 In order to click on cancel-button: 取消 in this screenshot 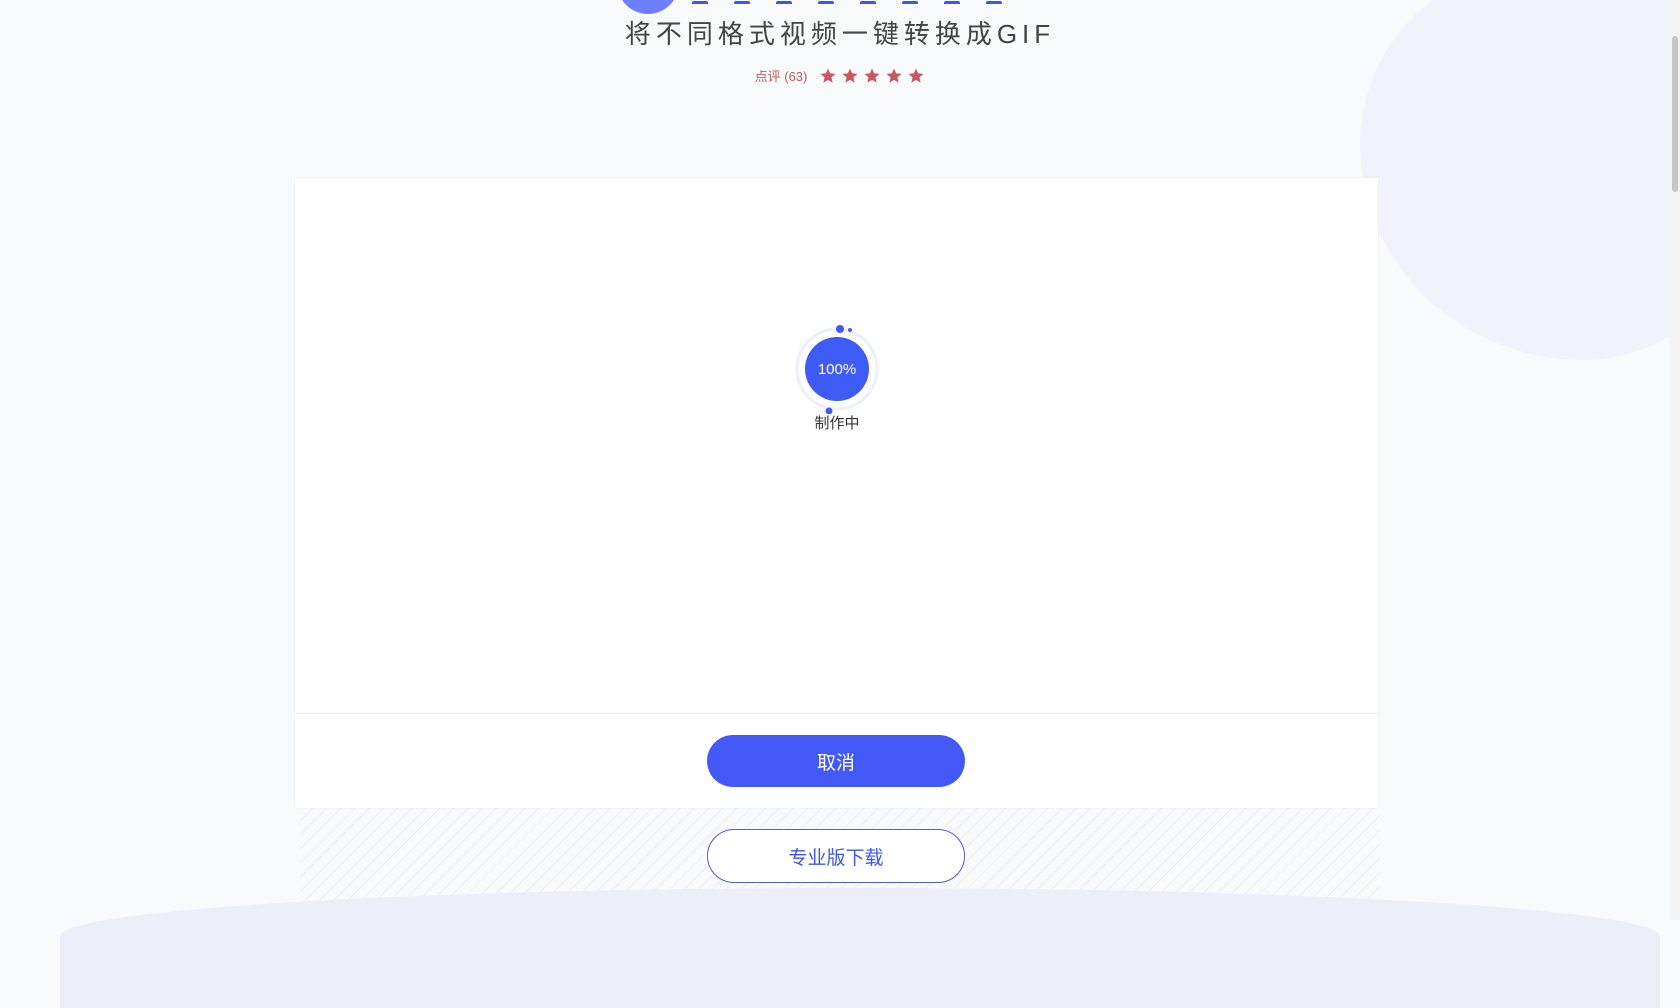, I will do `click(836, 761)`.